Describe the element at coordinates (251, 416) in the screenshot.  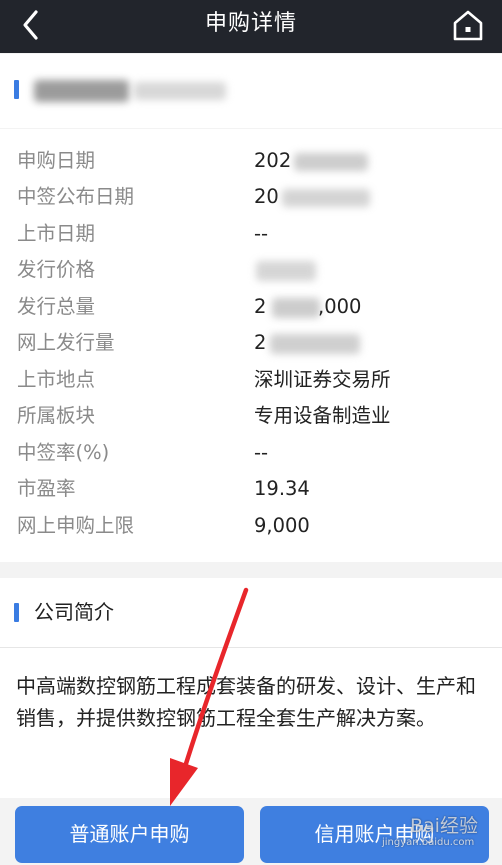
I see `detail-row-sector: 所属板块 专用设备制造业` at that location.